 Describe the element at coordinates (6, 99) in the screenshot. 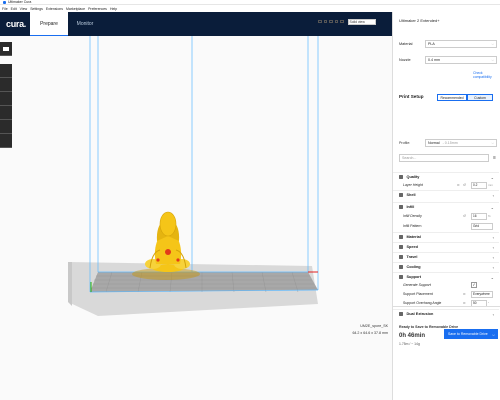

I see `rotate-tool-button` at that location.